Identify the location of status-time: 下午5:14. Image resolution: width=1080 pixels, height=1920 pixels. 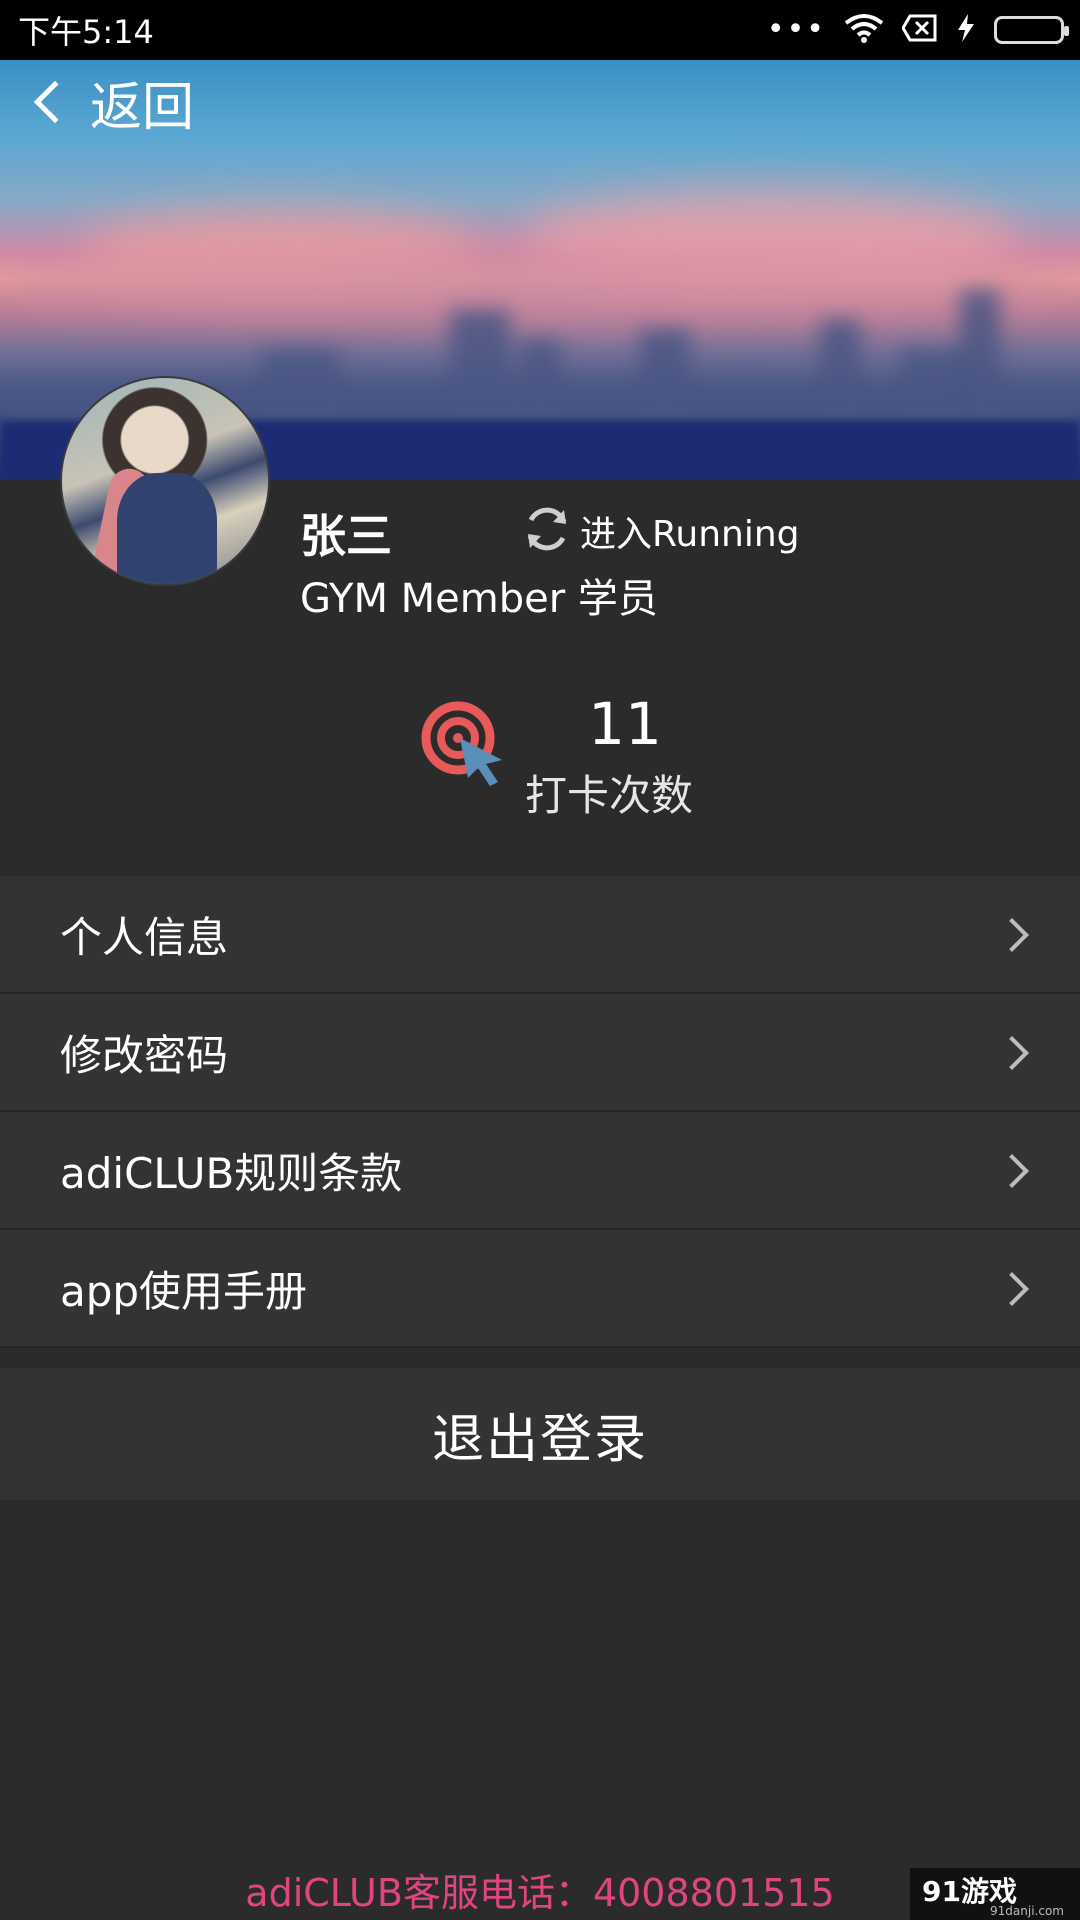
(86, 32).